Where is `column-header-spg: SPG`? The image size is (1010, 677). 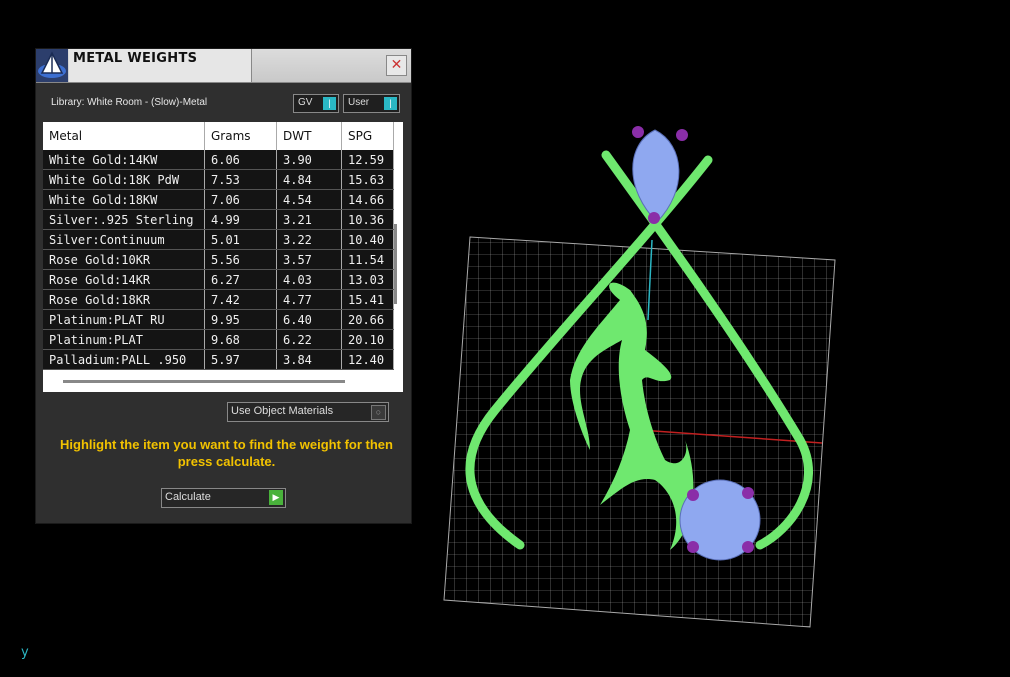 column-header-spg: SPG is located at coordinates (367, 136).